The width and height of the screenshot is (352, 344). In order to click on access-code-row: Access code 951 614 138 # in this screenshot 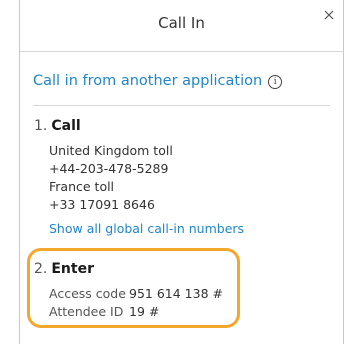, I will do `click(136, 293)`.